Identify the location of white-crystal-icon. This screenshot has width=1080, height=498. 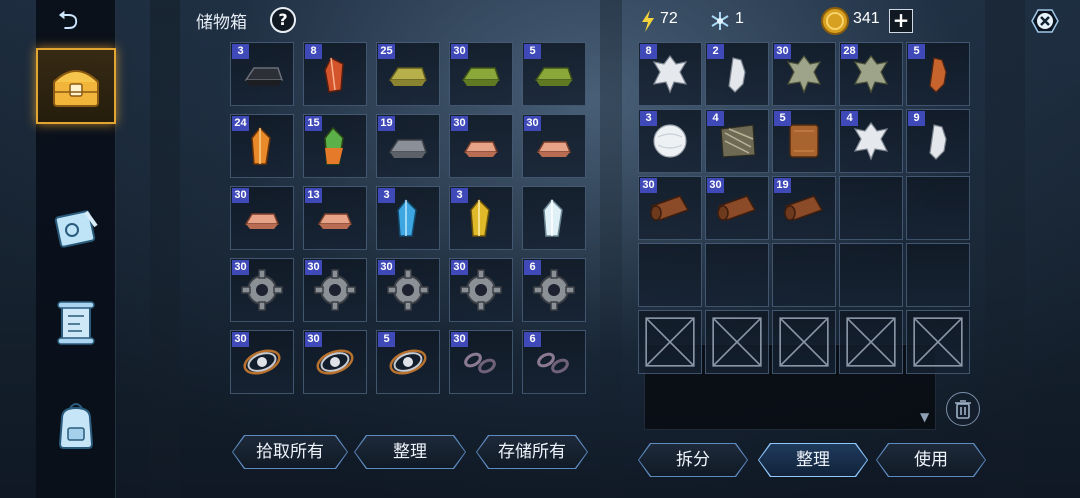
(553, 217).